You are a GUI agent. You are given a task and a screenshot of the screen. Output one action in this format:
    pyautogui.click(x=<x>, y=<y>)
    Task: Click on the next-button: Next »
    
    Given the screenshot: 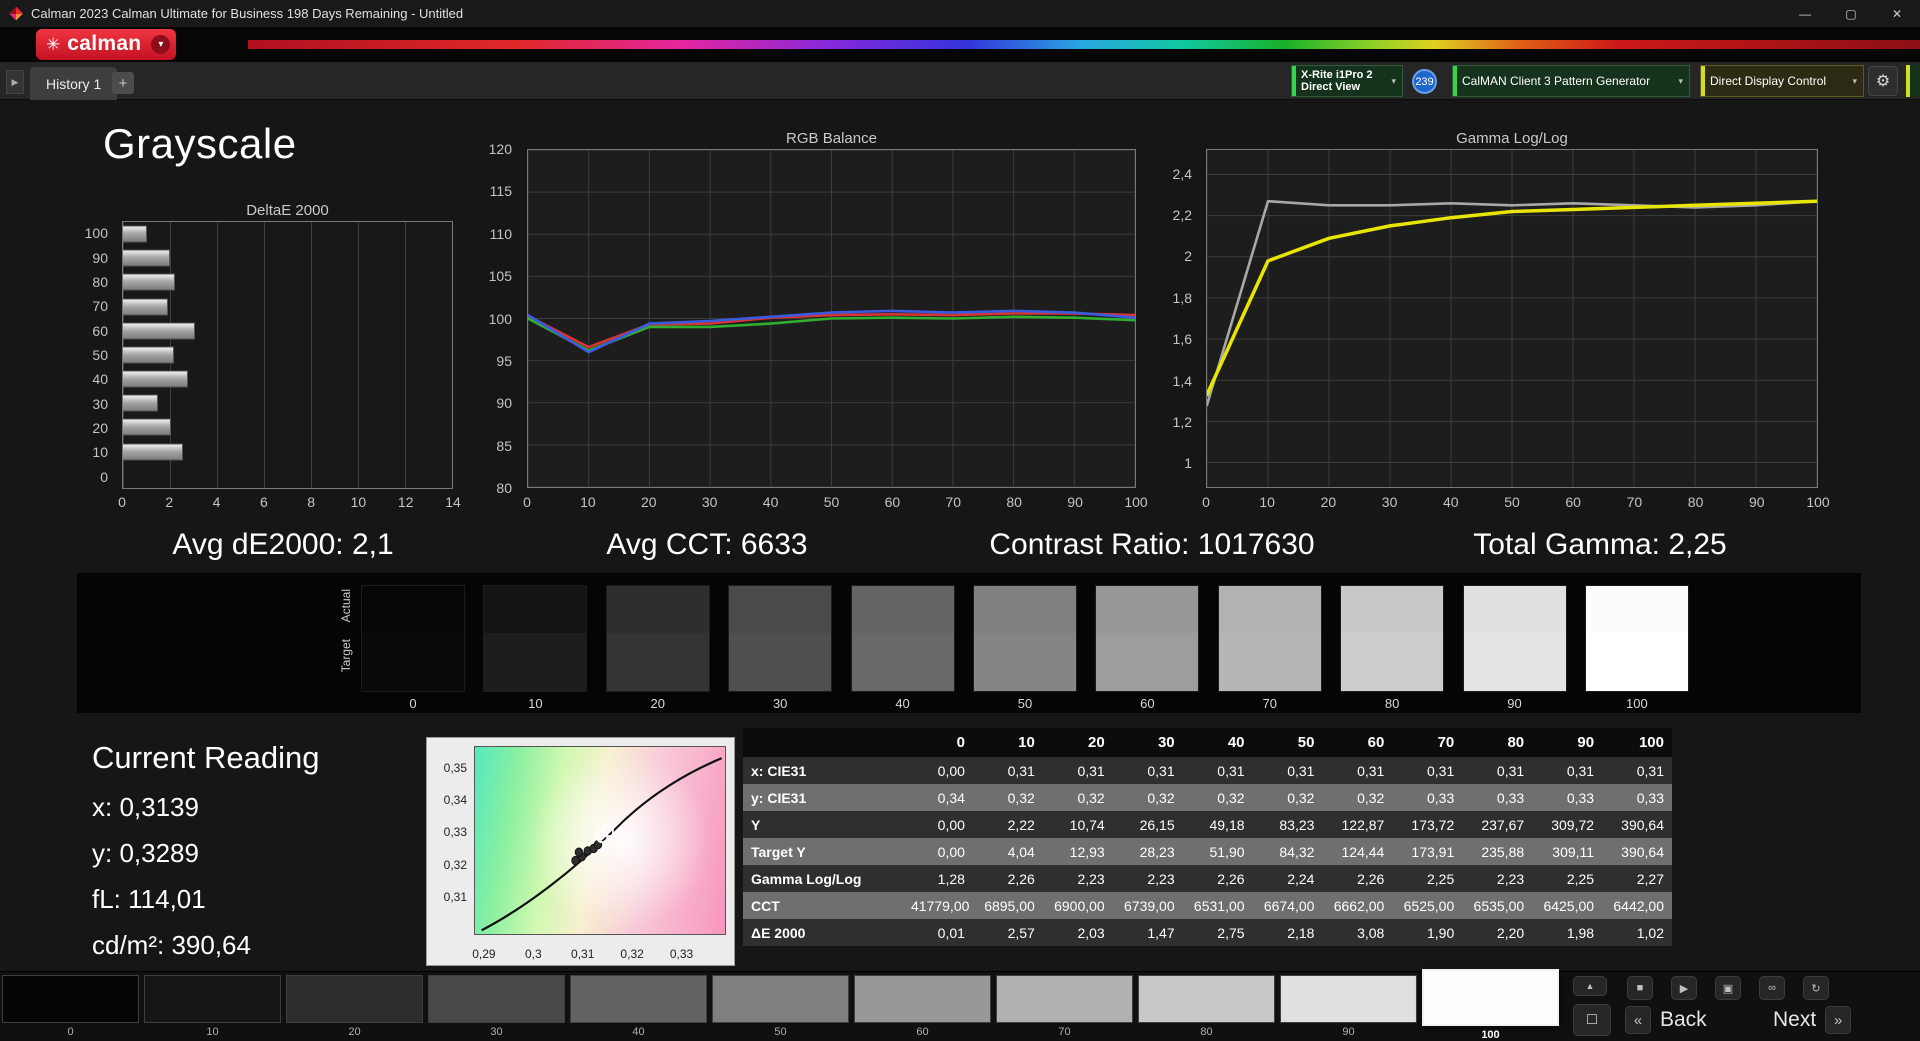 What is the action you would take?
    pyautogui.click(x=1812, y=1020)
    